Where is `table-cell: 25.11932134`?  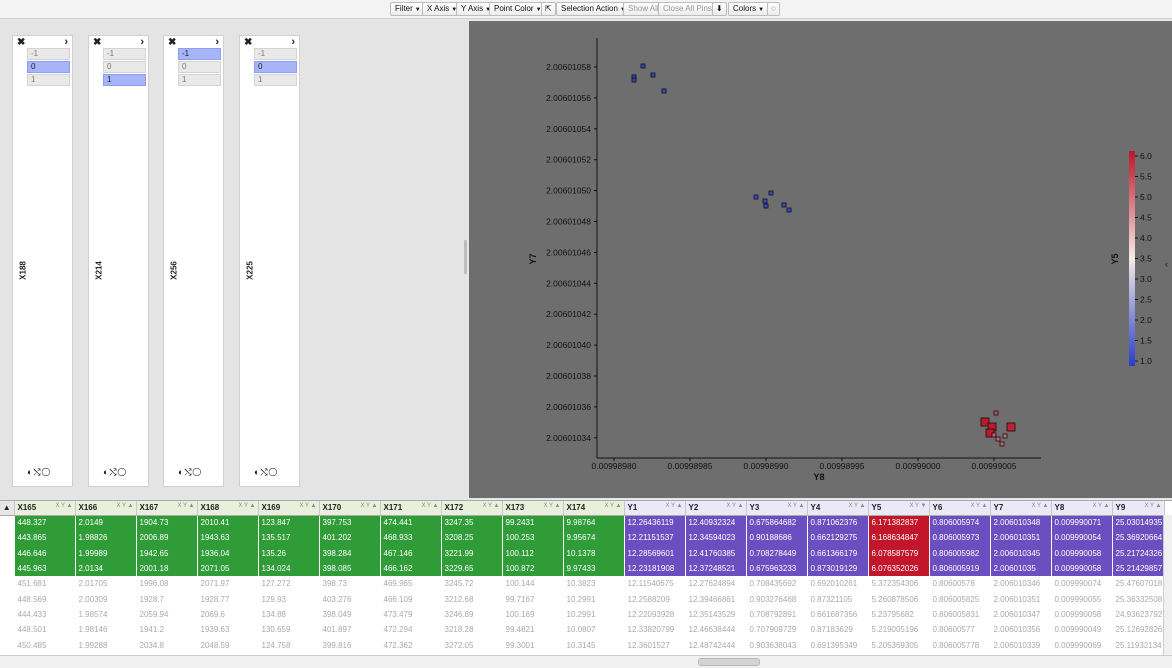
table-cell: 25.11932134 is located at coordinates (1138, 645).